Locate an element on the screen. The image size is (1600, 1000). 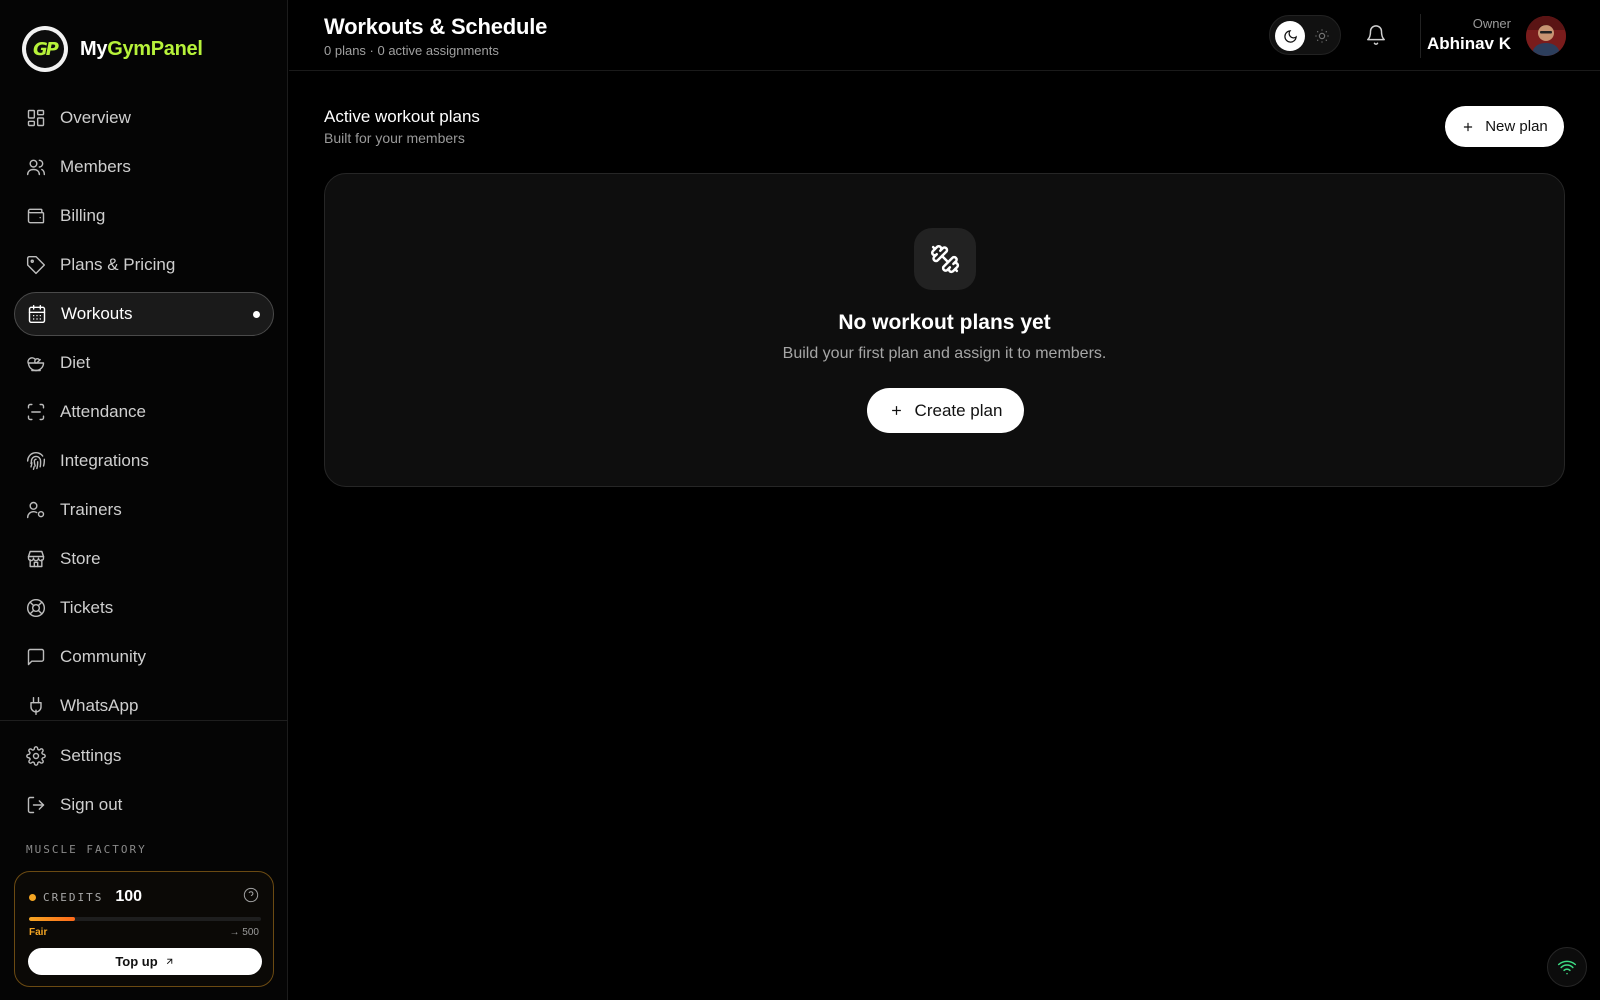
sidebar-item-integrations: Integrations is located at coordinates (144, 461).